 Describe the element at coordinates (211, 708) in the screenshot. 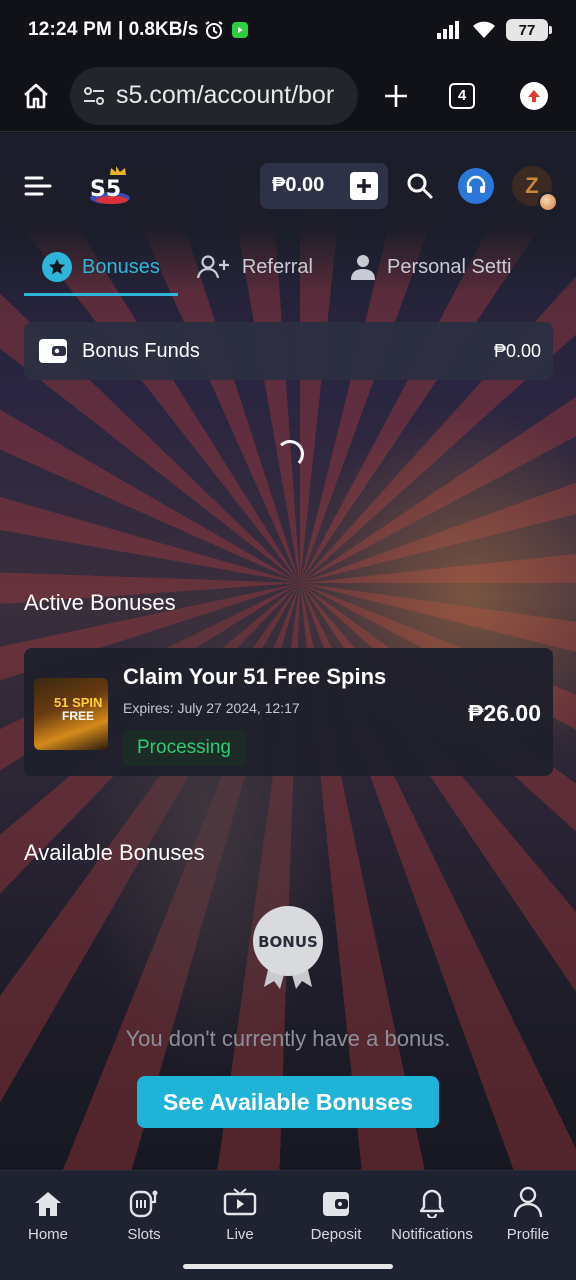

I see `bonus-expiry: Expires: July 27 2024, 12:17` at that location.